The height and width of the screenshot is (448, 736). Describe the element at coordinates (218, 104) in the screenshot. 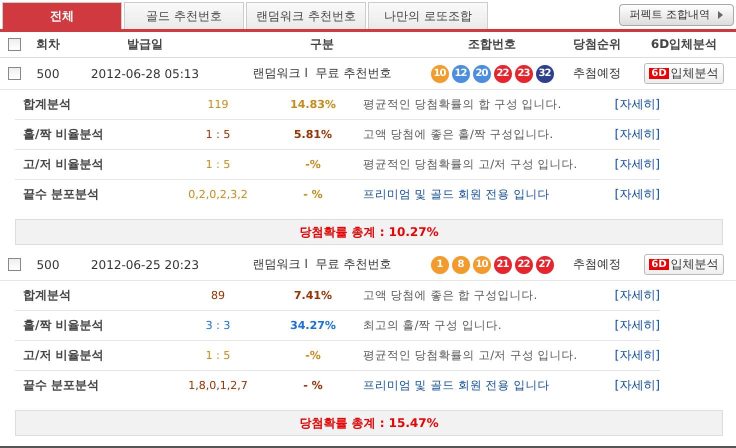

I see `analysis-value: 119` at that location.